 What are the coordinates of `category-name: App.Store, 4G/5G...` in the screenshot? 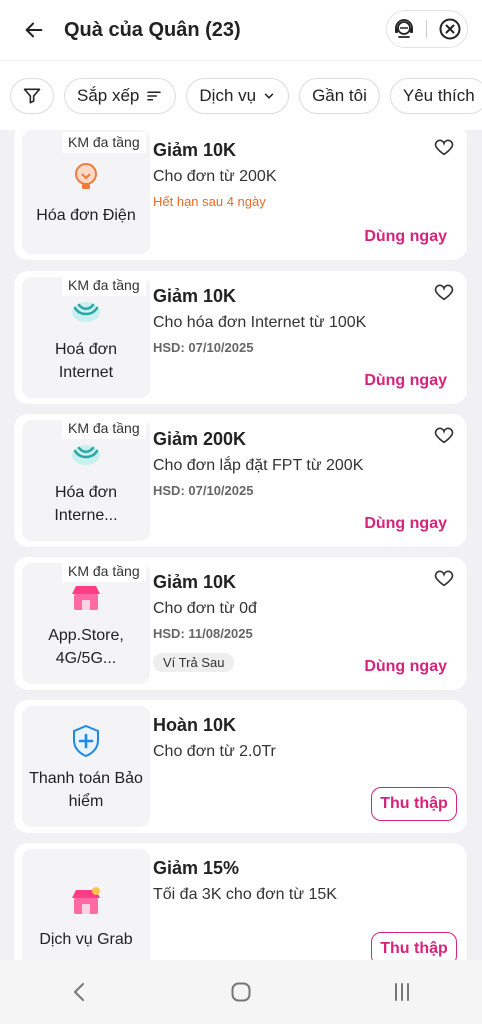 It's located at (86, 646).